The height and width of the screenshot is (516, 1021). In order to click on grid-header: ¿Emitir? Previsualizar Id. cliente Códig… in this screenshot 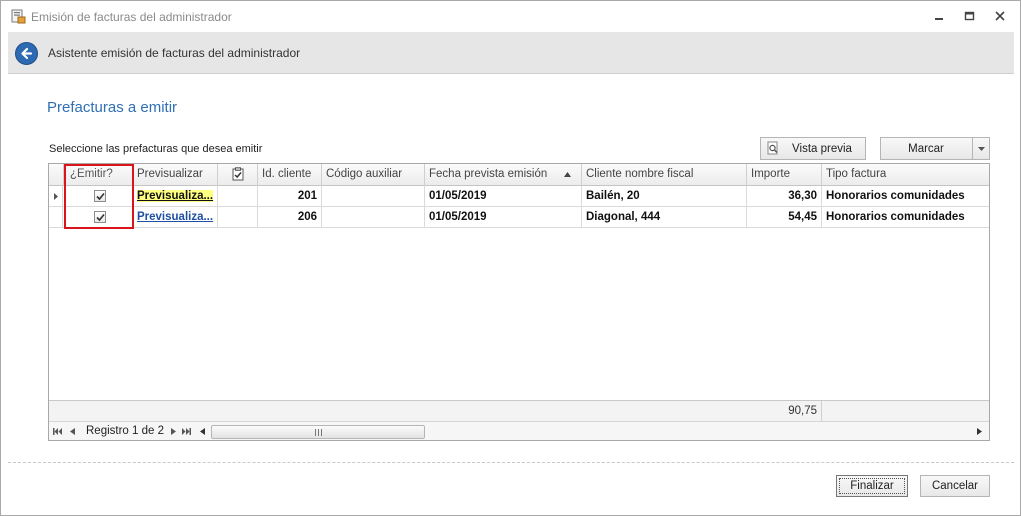, I will do `click(519, 175)`.